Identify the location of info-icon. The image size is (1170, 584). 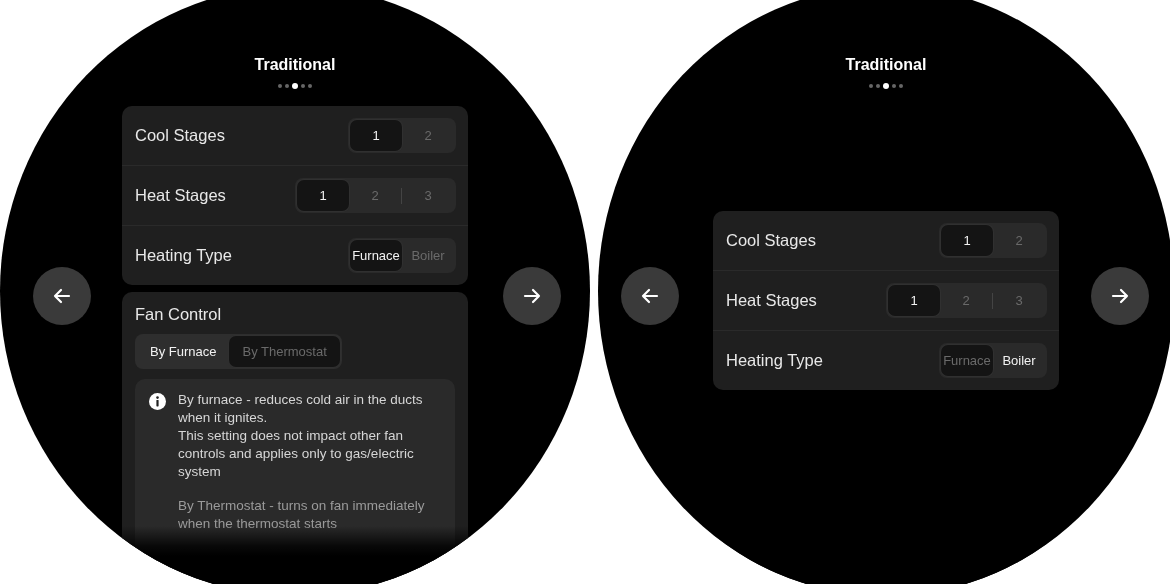
(157, 401).